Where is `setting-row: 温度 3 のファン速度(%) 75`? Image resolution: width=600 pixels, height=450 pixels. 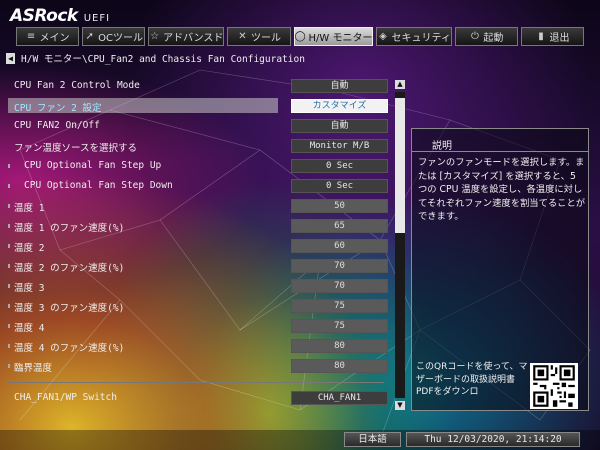
setting-row: 温度 3 のファン速度(%) 75 is located at coordinates (198, 306).